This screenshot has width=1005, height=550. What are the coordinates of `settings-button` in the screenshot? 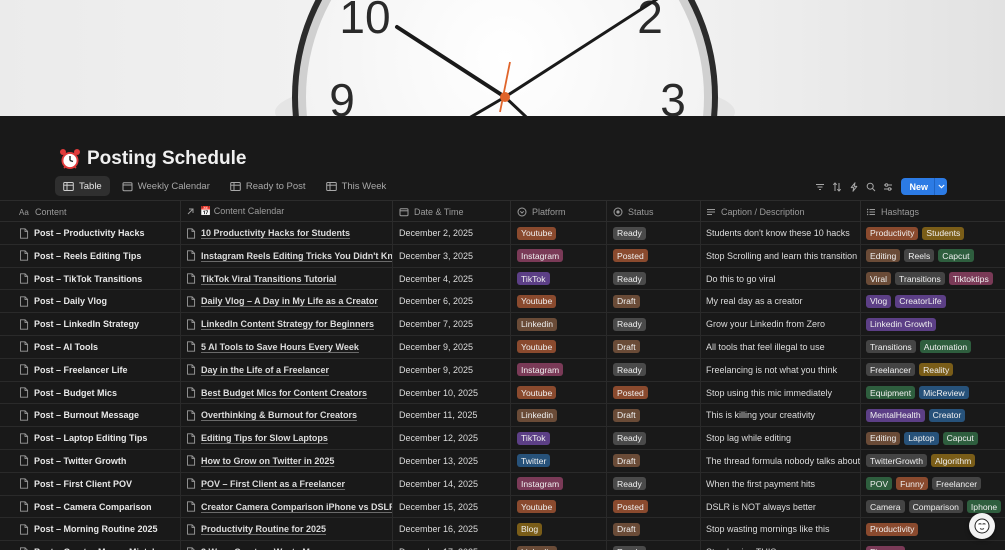 It's located at (887, 186).